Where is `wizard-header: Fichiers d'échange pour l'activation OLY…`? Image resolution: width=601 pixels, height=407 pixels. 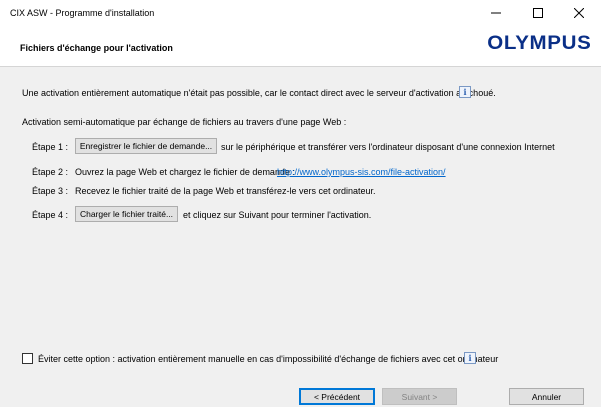 wizard-header: Fichiers d'échange pour l'activation OLY… is located at coordinates (300, 46).